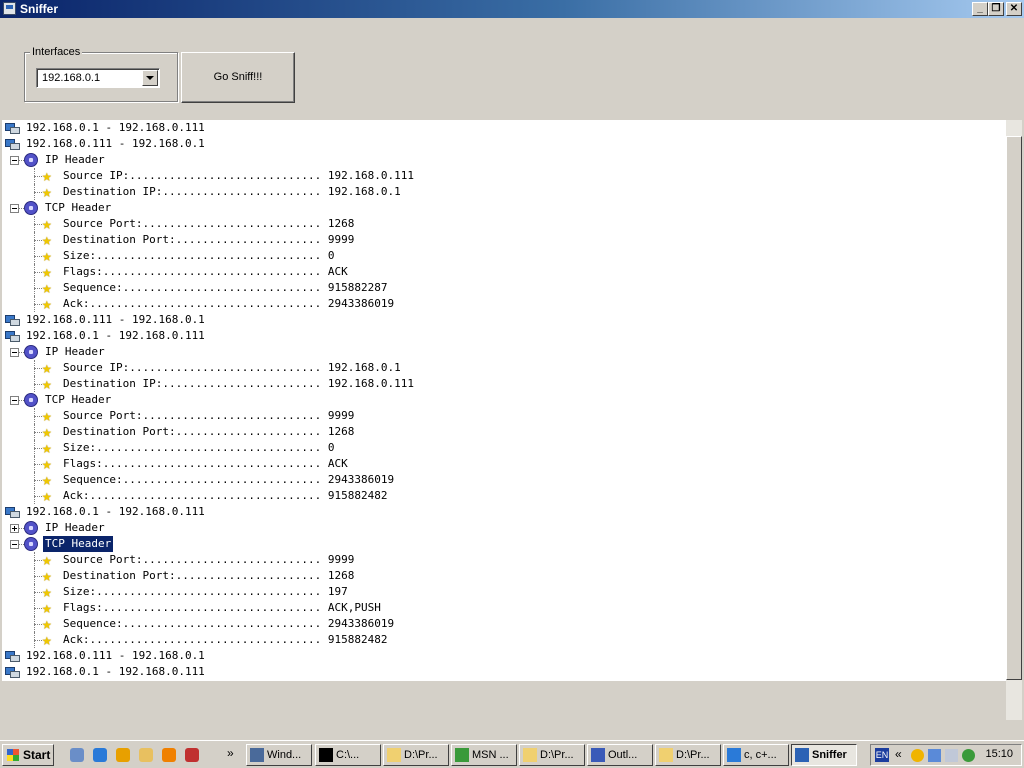 This screenshot has height=768, width=1024. I want to click on sniffer-app-icon, so click(9, 8).